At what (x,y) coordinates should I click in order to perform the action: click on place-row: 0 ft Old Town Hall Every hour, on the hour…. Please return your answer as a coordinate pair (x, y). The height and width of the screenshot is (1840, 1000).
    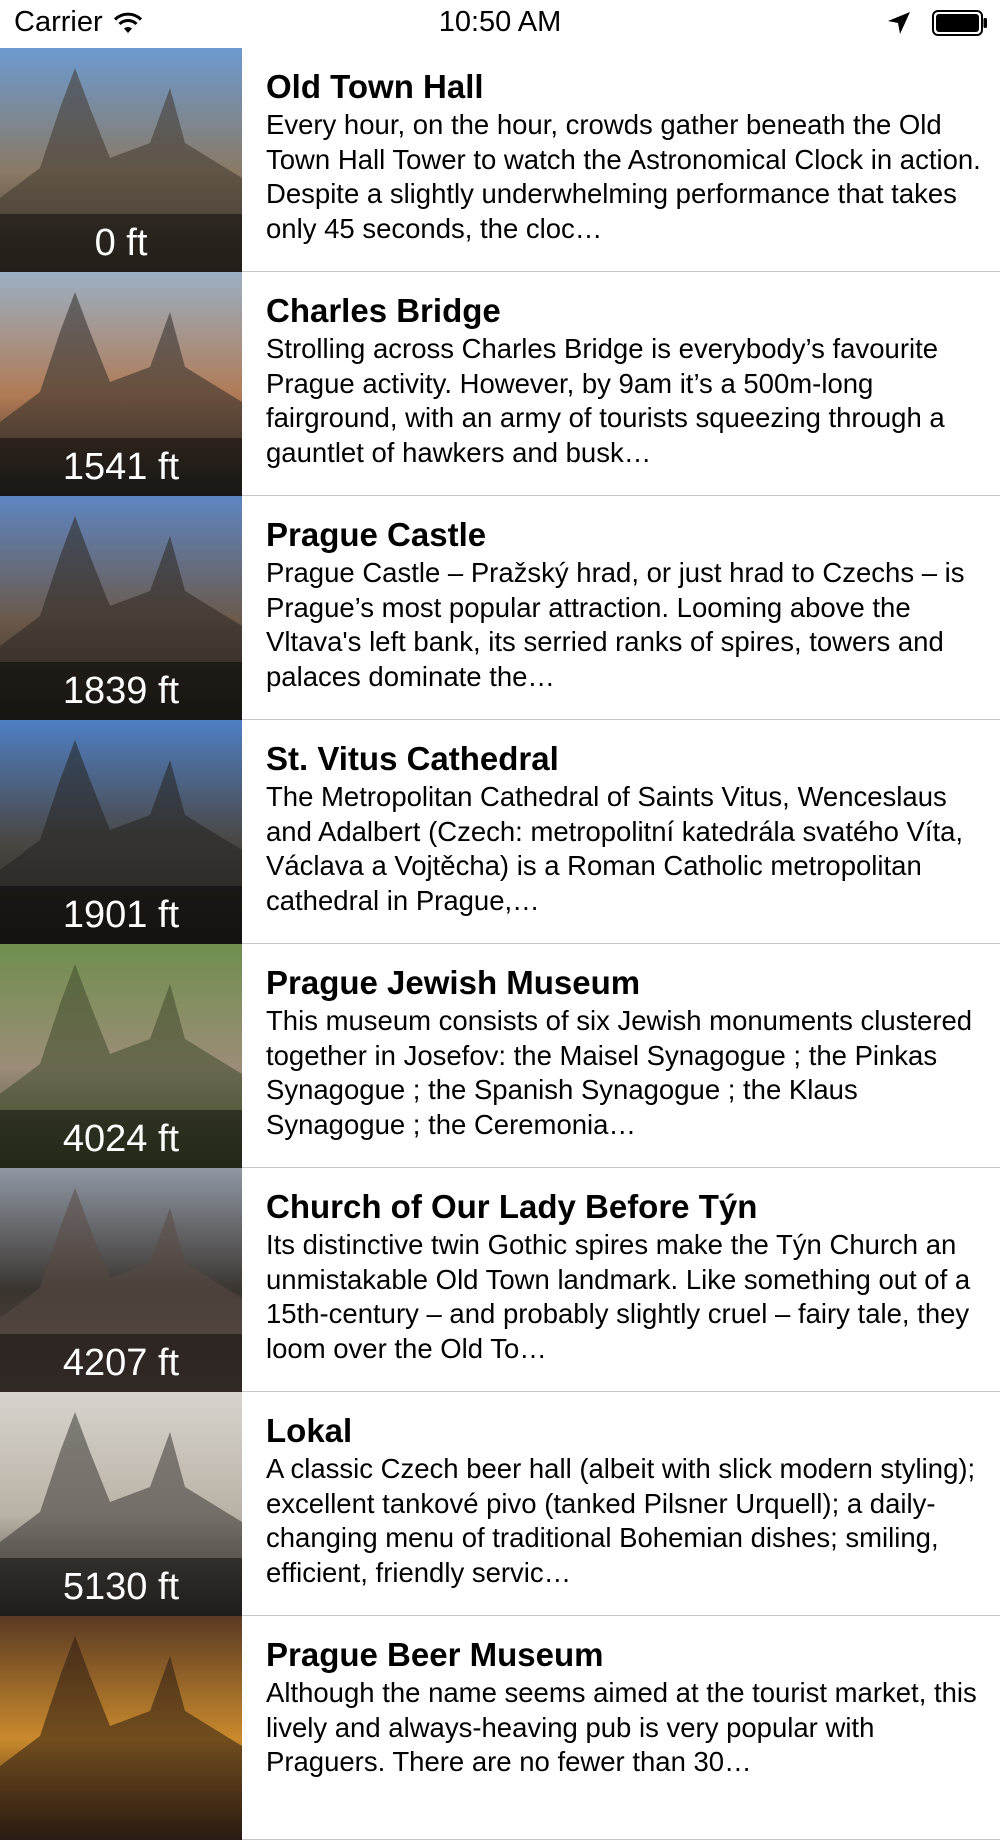
    Looking at the image, I should click on (500, 160).